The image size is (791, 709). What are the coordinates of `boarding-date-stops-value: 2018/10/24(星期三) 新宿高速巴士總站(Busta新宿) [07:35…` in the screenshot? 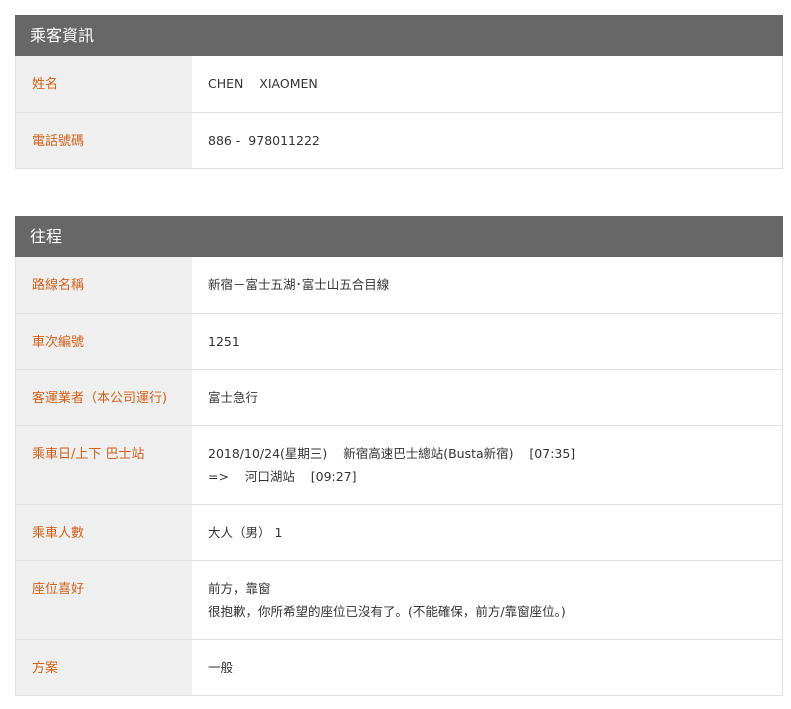 It's located at (487, 465).